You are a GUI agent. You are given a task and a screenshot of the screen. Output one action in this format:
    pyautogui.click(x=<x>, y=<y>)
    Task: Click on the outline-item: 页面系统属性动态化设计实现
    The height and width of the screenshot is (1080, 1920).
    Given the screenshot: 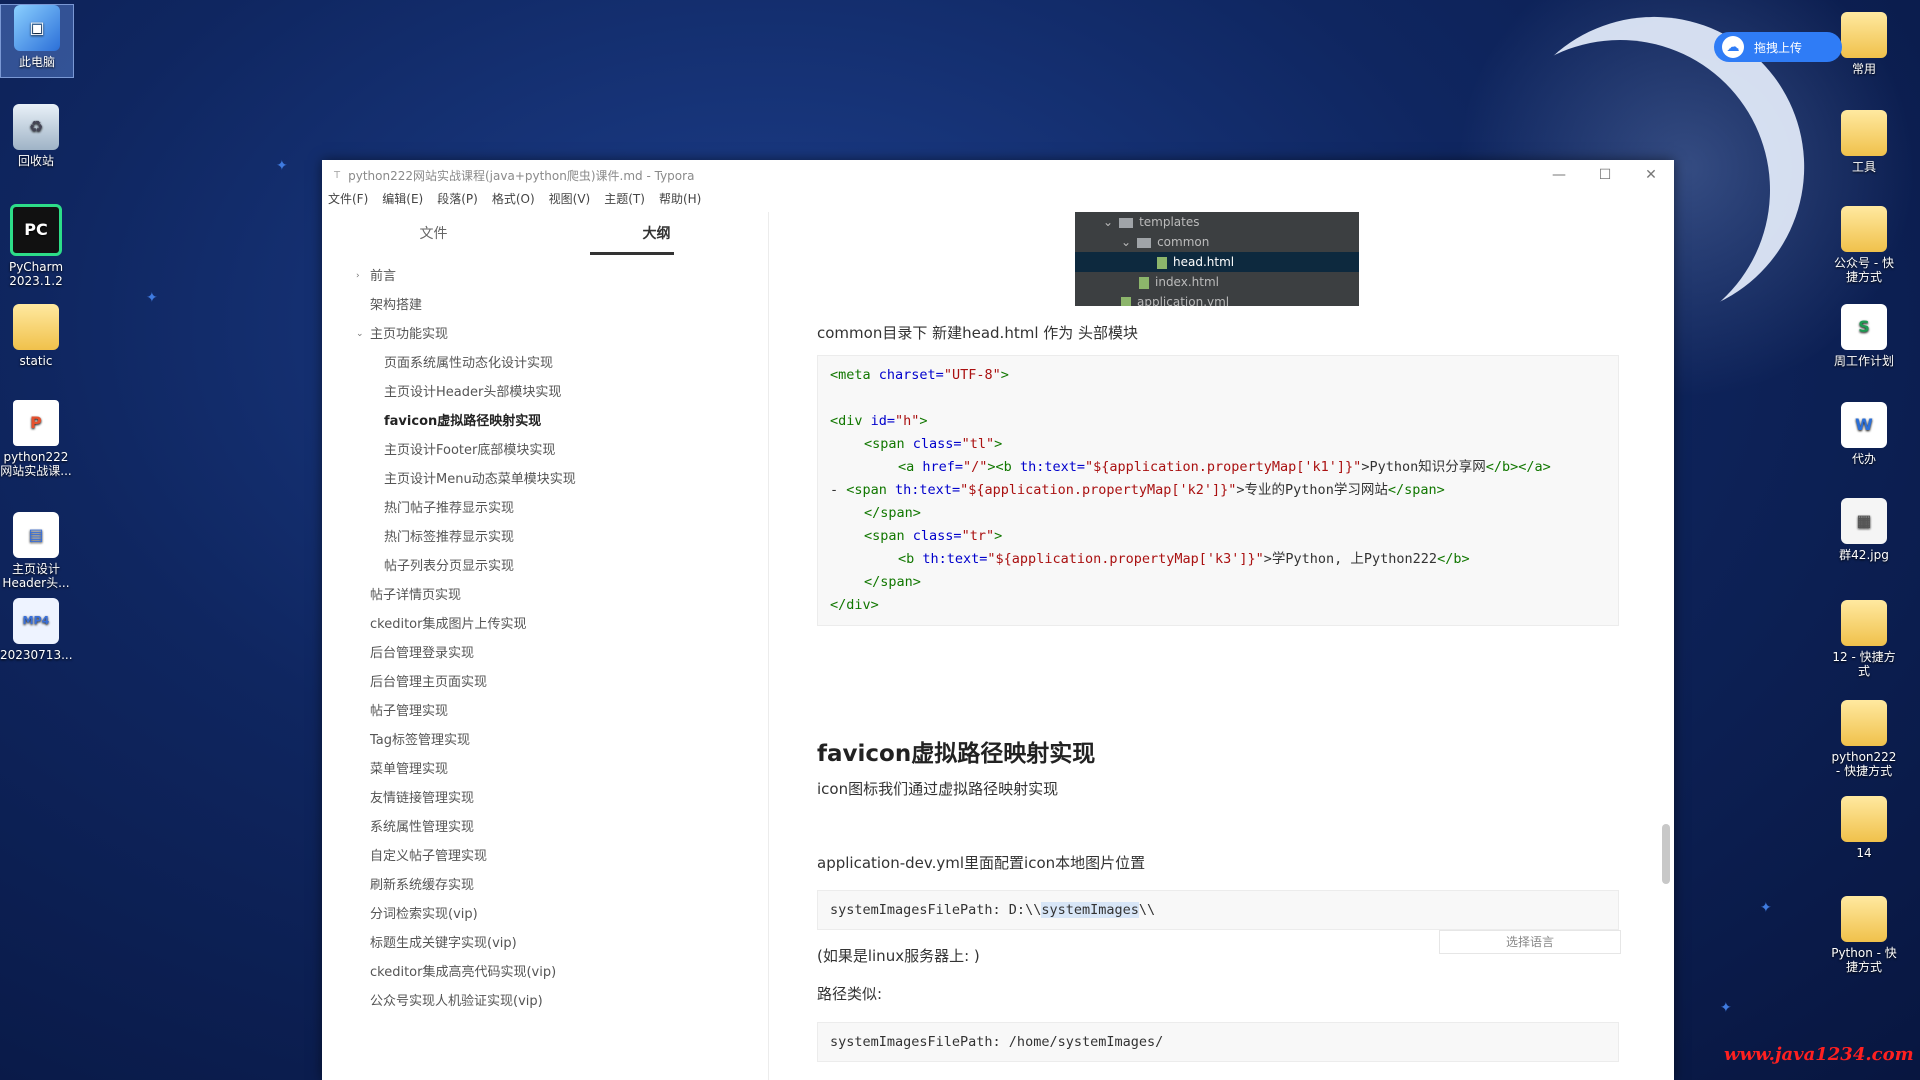 What is the action you would take?
    pyautogui.click(x=545, y=363)
    